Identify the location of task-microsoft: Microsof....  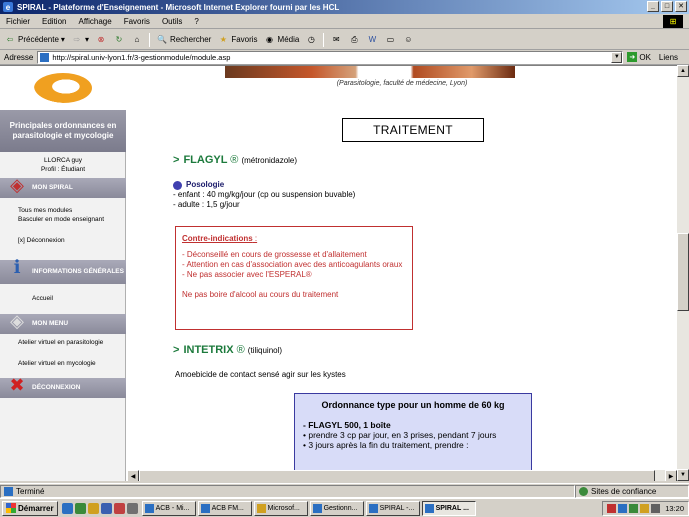
(280, 508).